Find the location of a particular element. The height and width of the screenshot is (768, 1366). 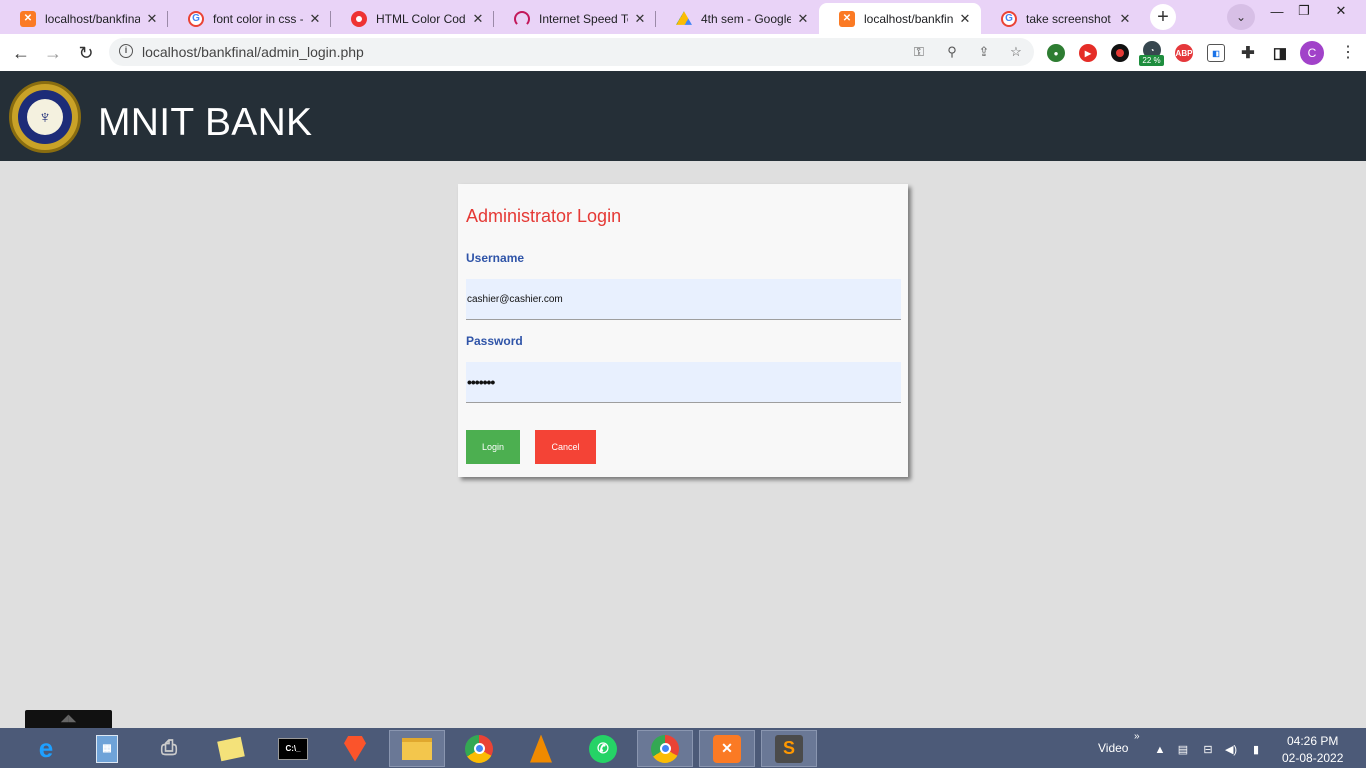

logo-emblem: ♆ is located at coordinates (45, 117).